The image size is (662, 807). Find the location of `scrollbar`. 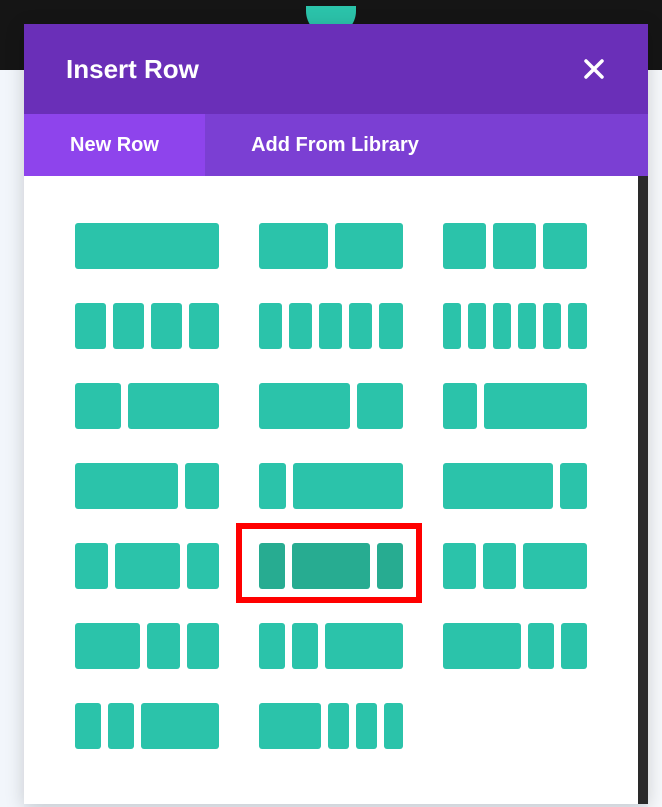

scrollbar is located at coordinates (643, 490).